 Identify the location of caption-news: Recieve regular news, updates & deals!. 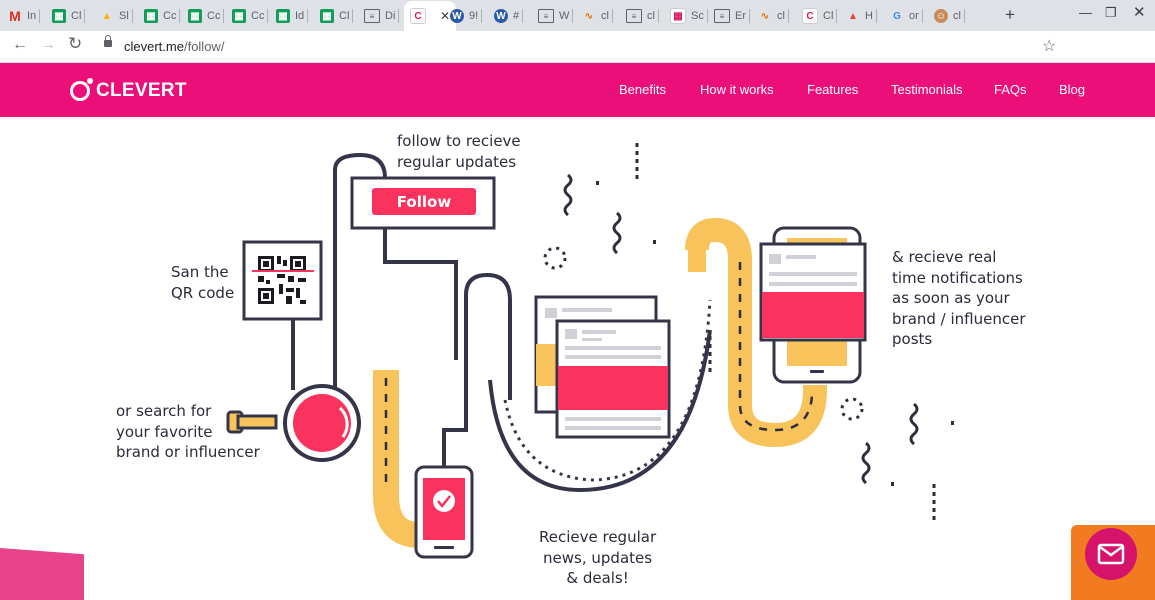
(598, 557).